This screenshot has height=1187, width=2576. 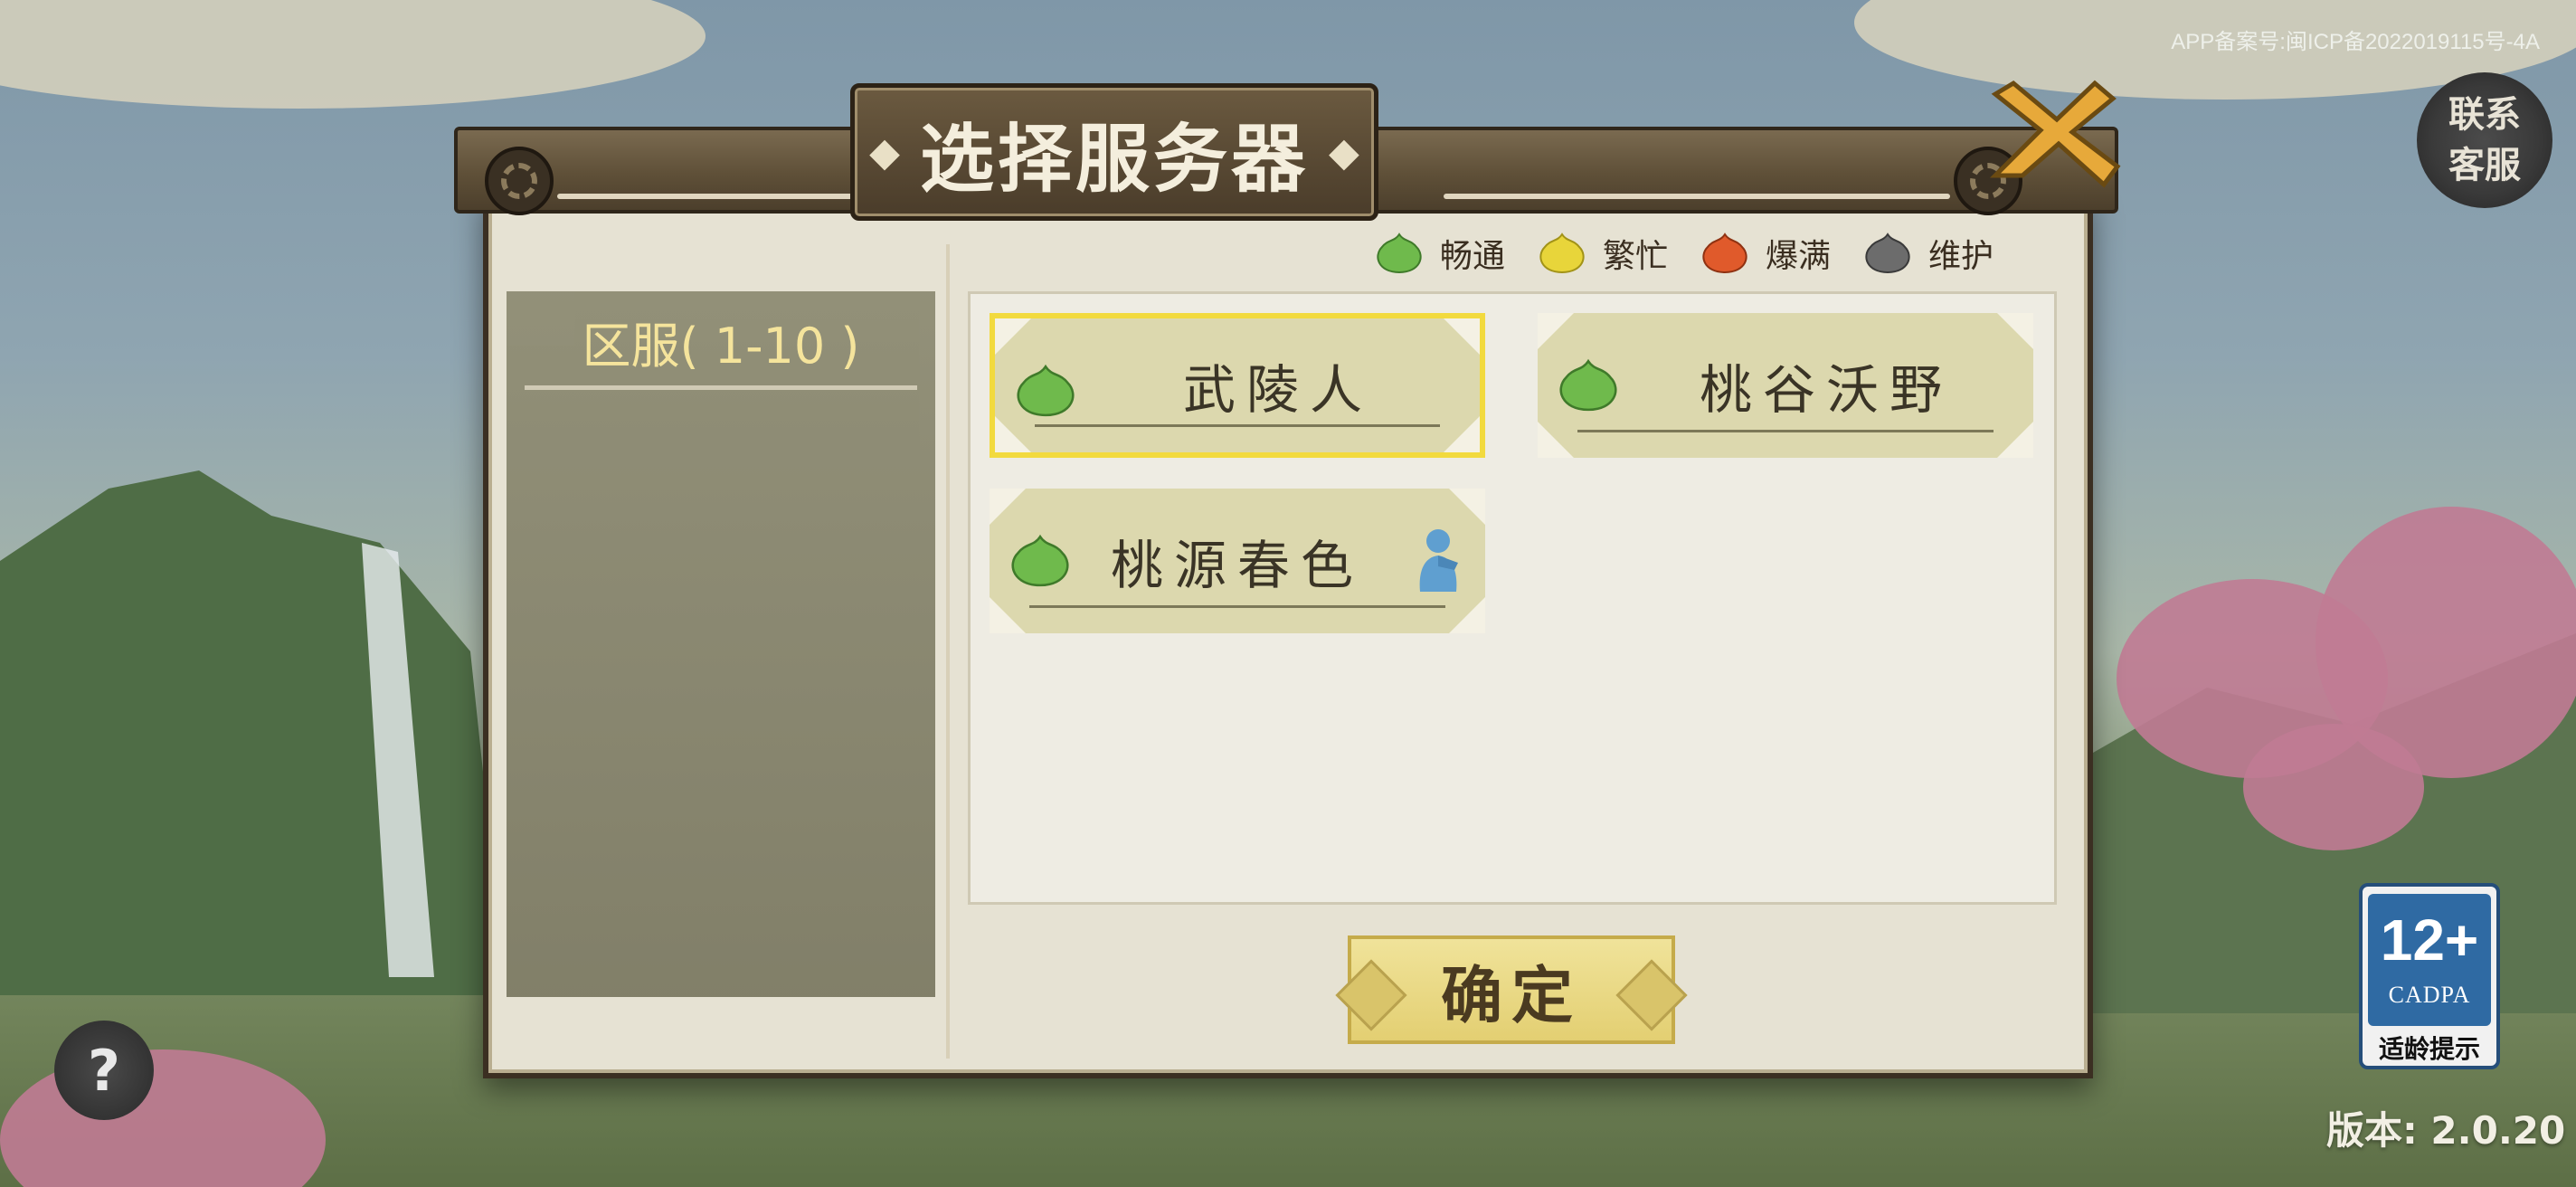 I want to click on help-button: ?, so click(x=104, y=1070).